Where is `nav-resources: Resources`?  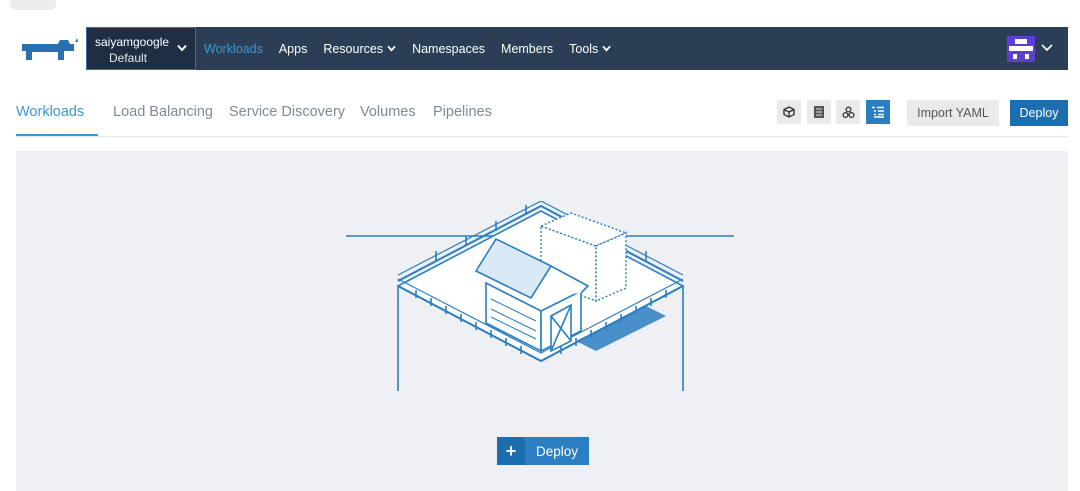
nav-resources: Resources is located at coordinates (359, 49).